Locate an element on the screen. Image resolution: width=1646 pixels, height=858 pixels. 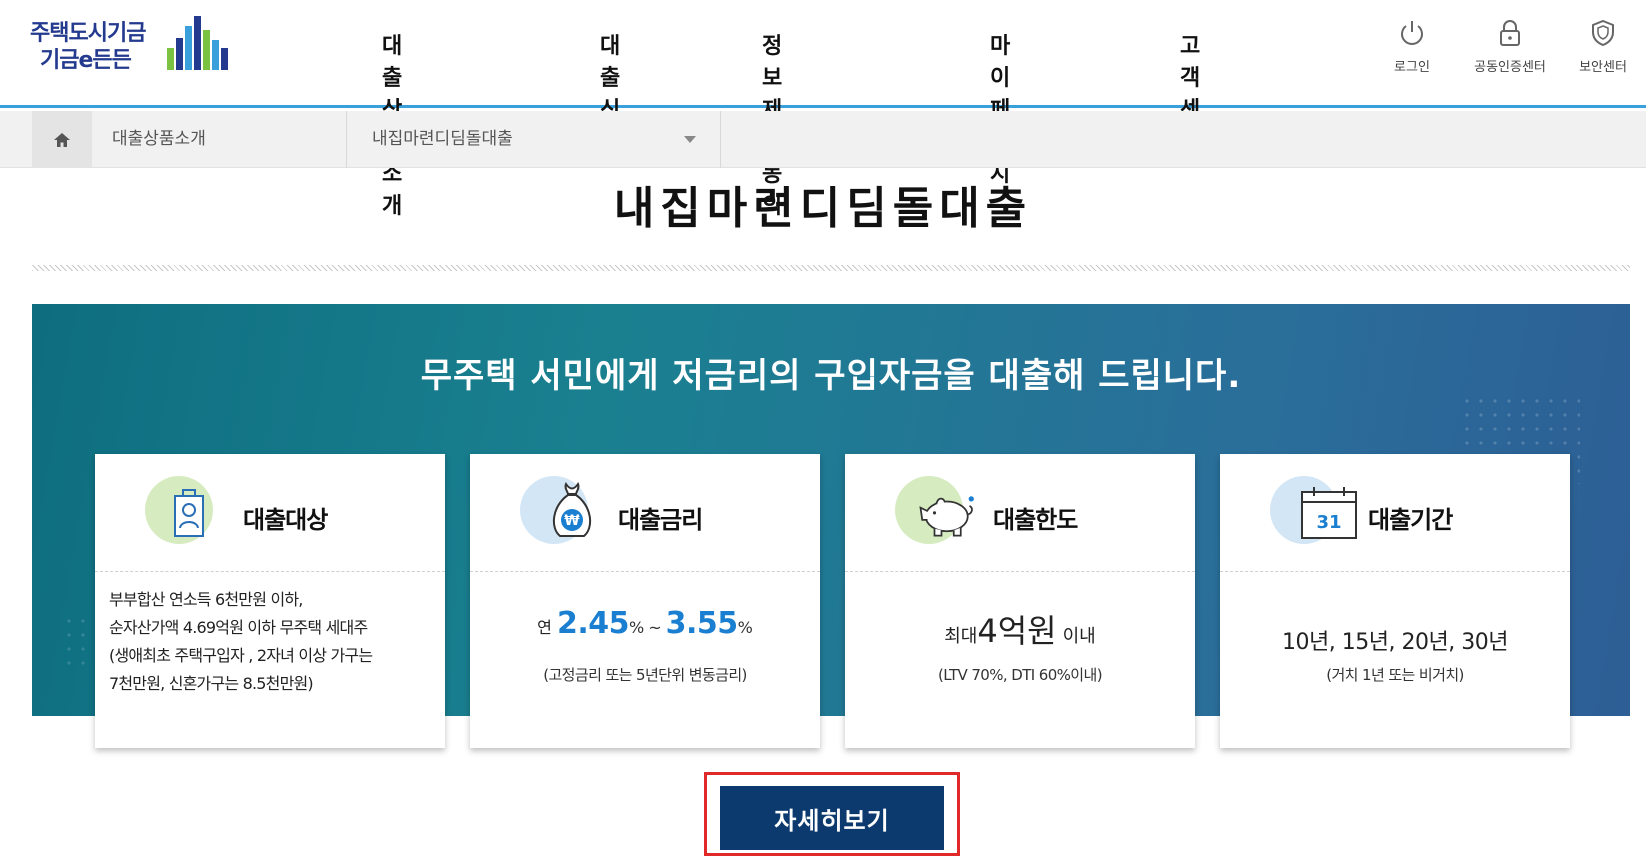
lock-icon is located at coordinates (1510, 33).